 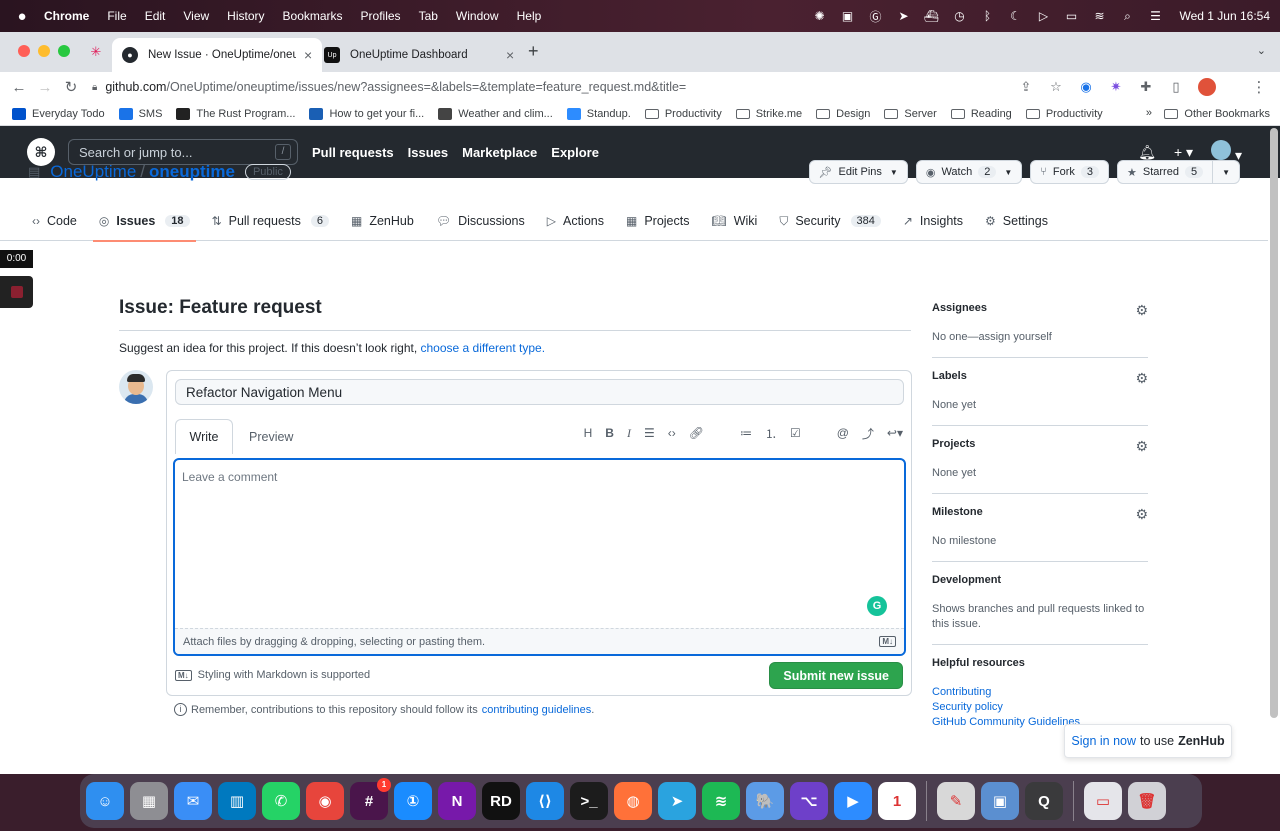 I want to click on dock-onenote-icon: N, so click(x=457, y=801).